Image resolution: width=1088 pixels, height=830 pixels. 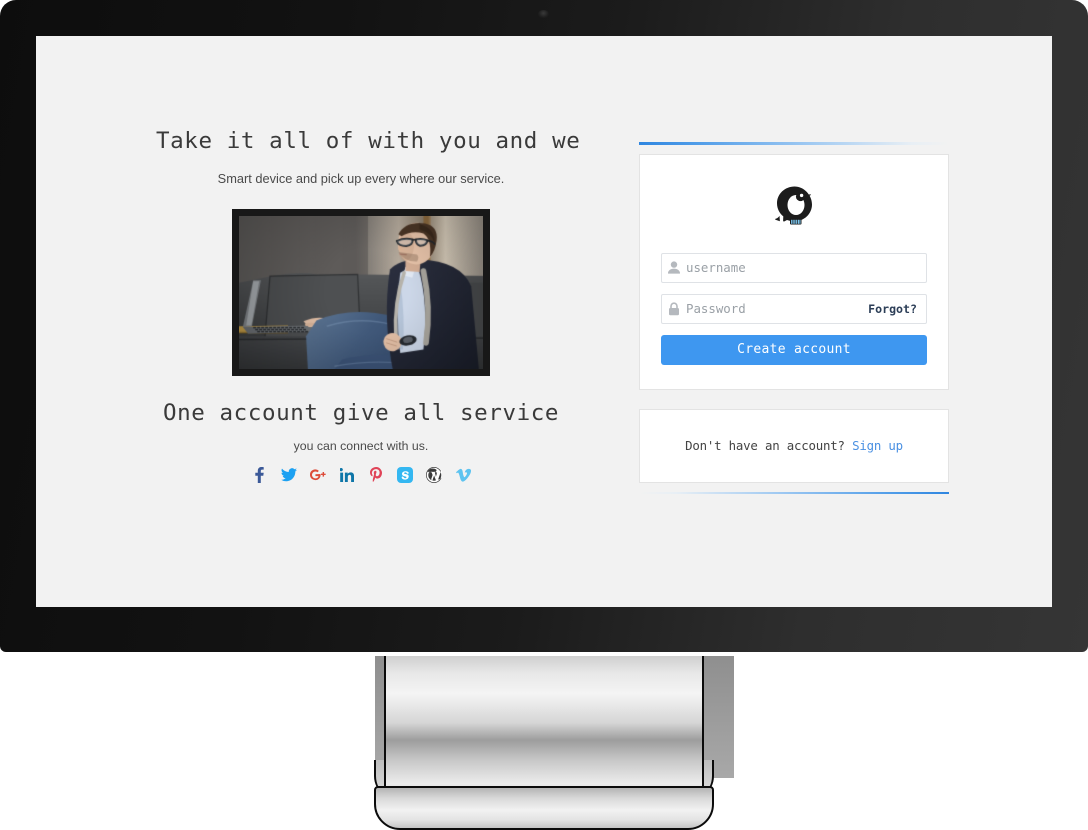 I want to click on accent-bar-bottom, so click(x=794, y=492).